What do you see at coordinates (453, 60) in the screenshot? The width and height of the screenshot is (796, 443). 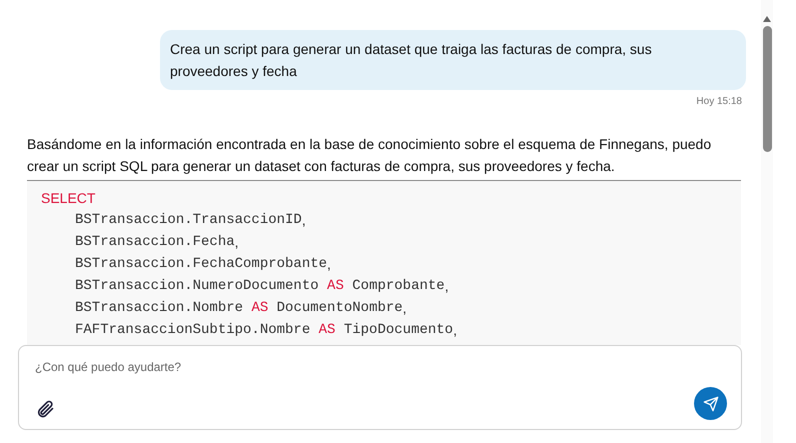 I see `user-message: Crea un script para generar un dataset que traiga las facturas de compra, sus proveedores y fecha` at bounding box center [453, 60].